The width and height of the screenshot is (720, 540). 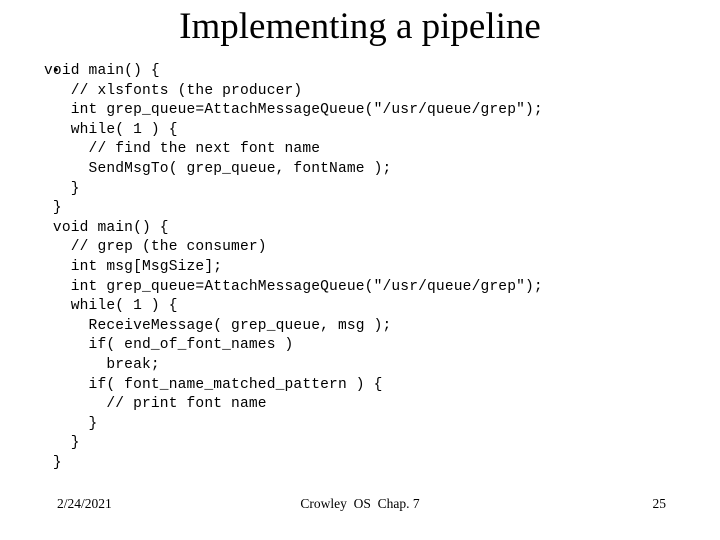 I want to click on code-line: if( font_name_matched_pattern ) {, so click(x=213, y=384).